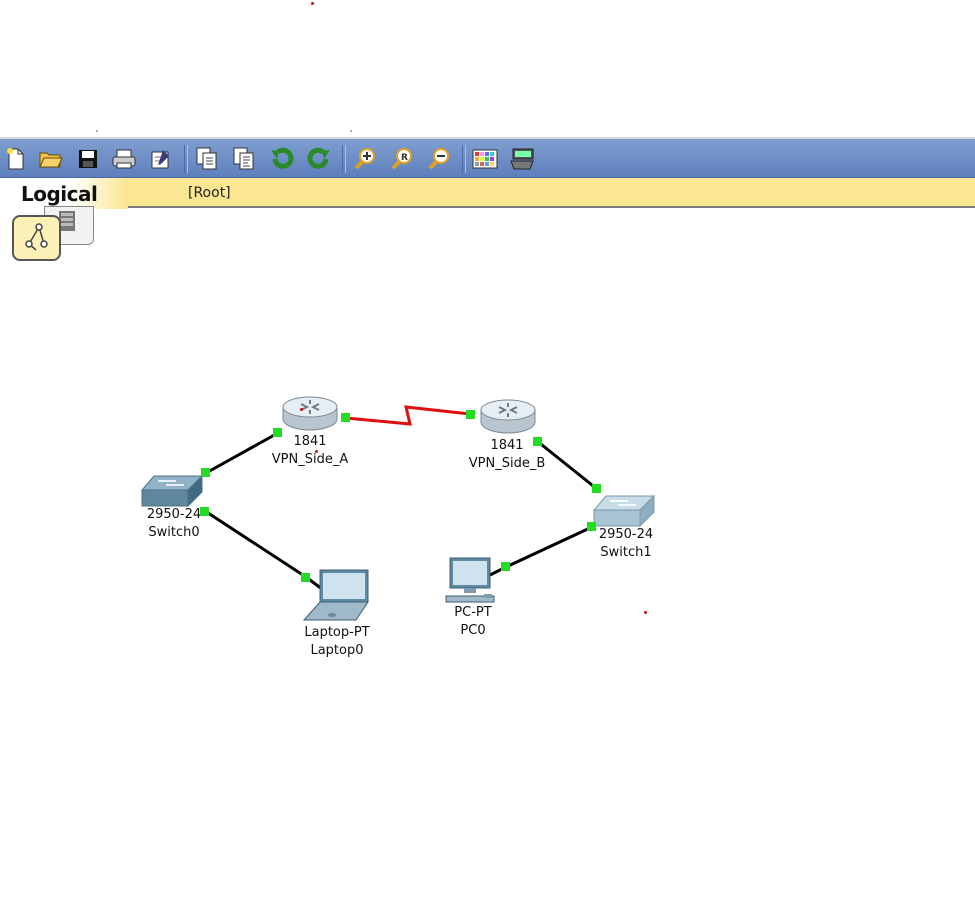  Describe the element at coordinates (244, 159) in the screenshot. I see `paste-icon` at that location.